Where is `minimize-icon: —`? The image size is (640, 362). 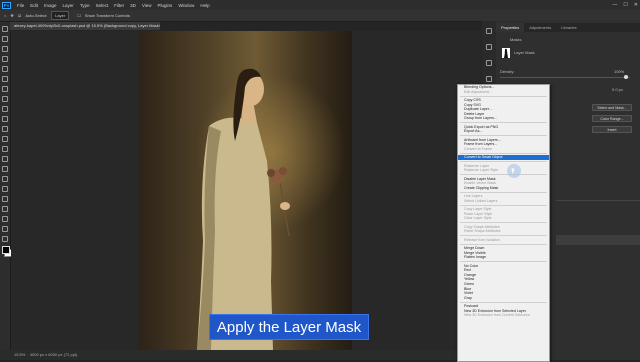
minimize-icon: — is located at coordinates (614, 5).